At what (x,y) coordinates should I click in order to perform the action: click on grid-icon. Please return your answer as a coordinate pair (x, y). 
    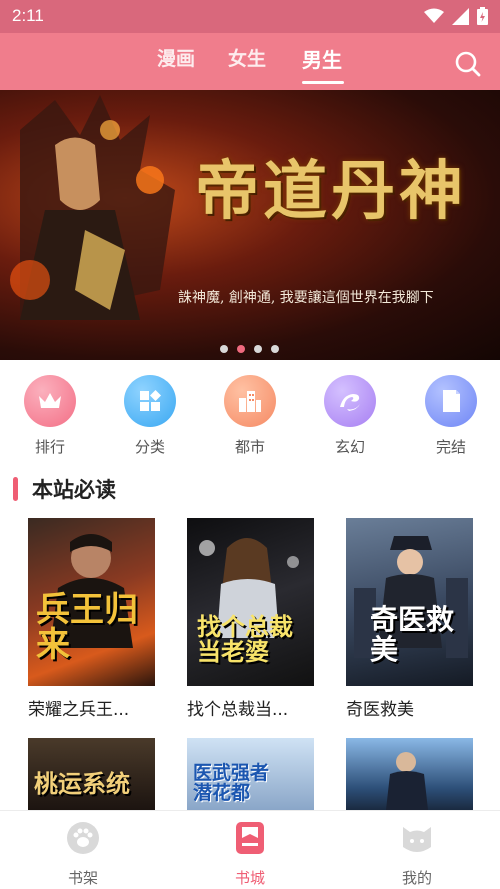
    Looking at the image, I should click on (150, 401).